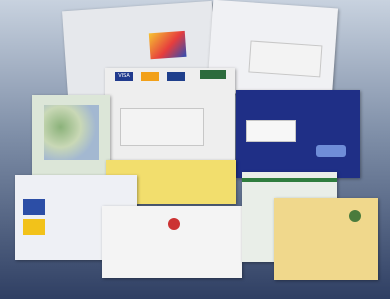 This screenshot has height=299, width=390. I want to click on envelope-map, so click(71, 135).